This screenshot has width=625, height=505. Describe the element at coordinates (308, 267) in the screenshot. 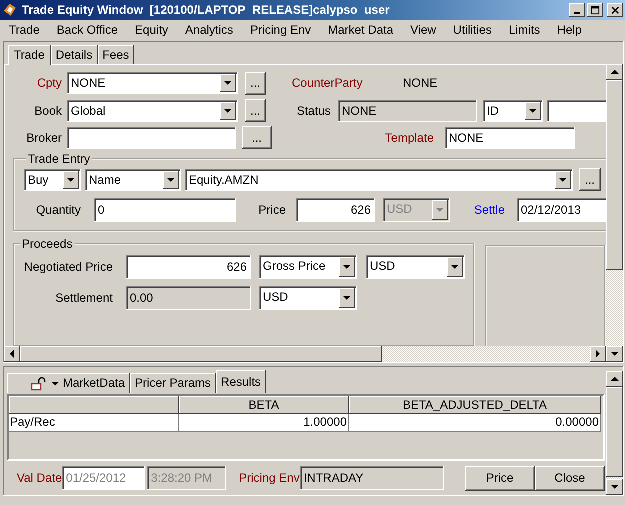

I see `price-type-dropdown: Gross Price` at that location.